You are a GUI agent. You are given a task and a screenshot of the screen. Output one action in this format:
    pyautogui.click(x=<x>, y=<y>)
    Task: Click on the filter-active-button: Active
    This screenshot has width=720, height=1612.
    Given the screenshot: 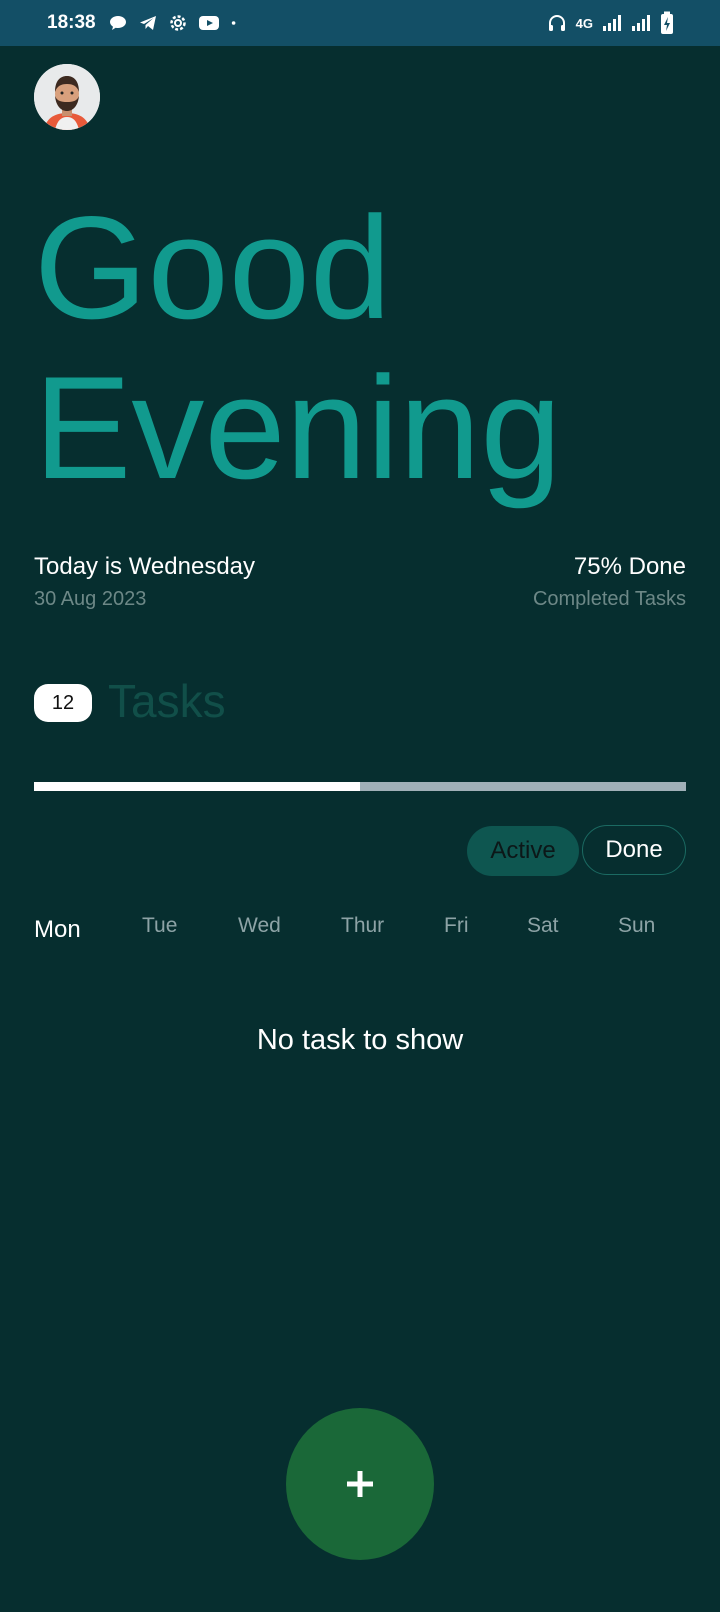 What is the action you would take?
    pyautogui.click(x=523, y=851)
    